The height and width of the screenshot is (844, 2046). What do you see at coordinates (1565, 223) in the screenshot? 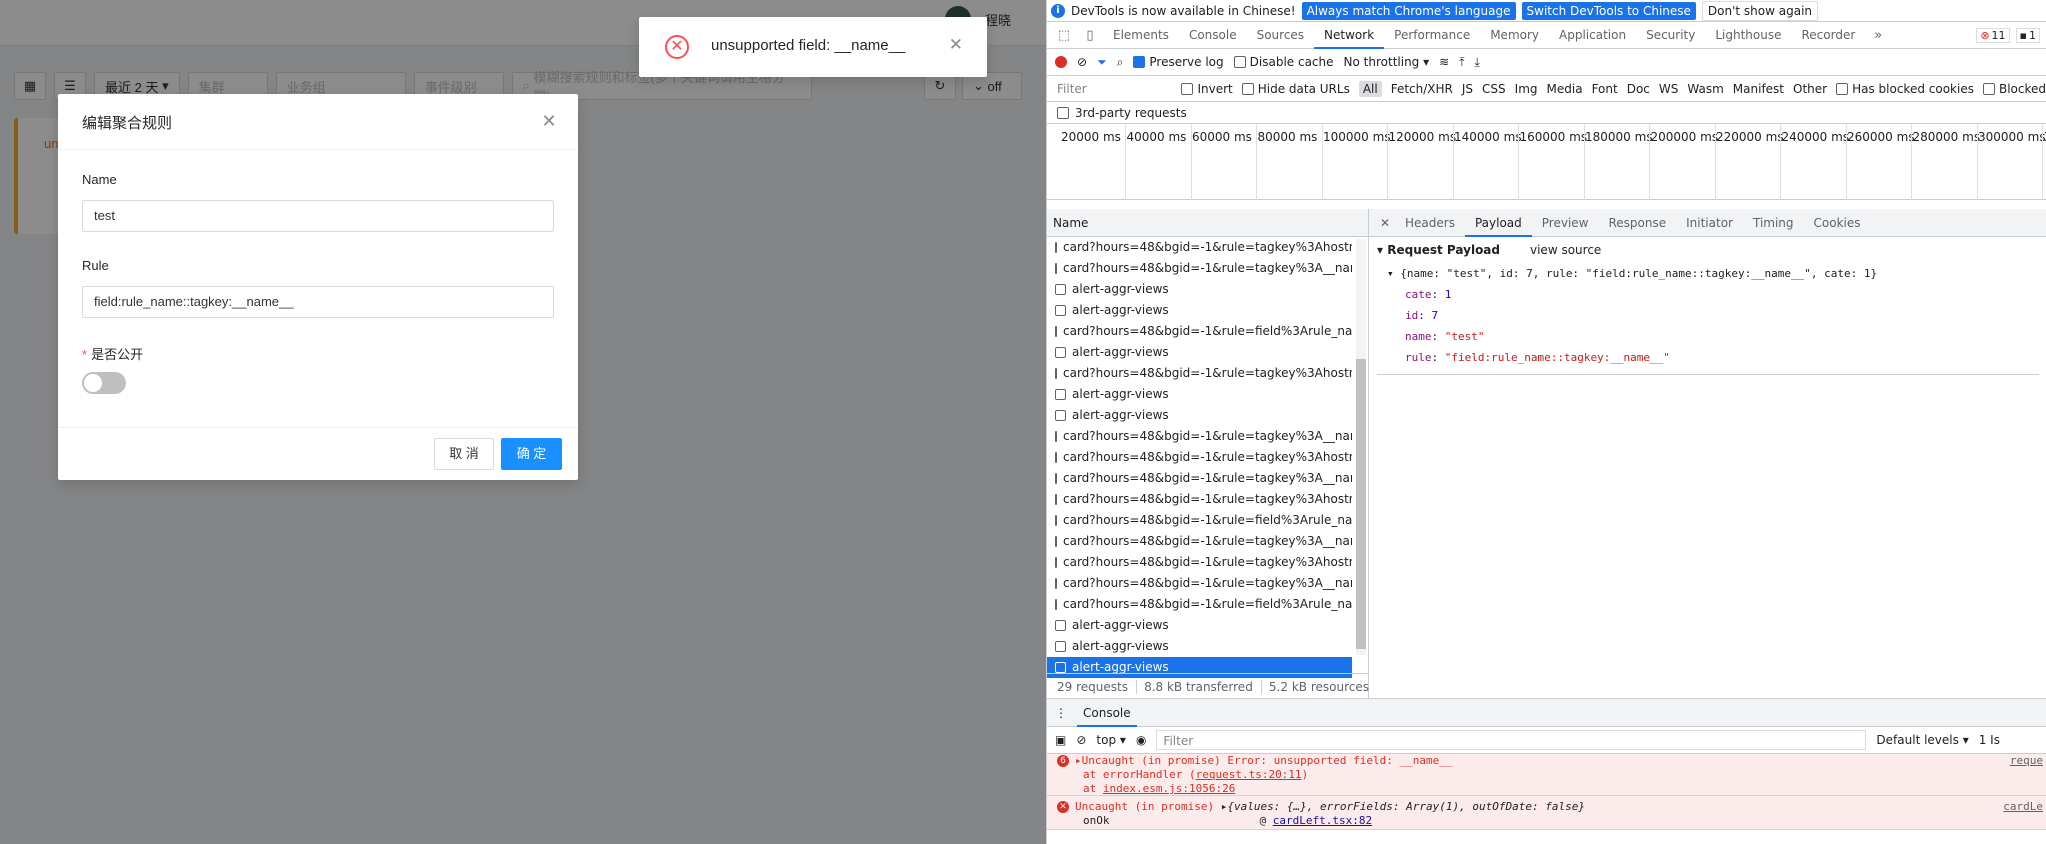
I see `tab-preview: Preview` at bounding box center [1565, 223].